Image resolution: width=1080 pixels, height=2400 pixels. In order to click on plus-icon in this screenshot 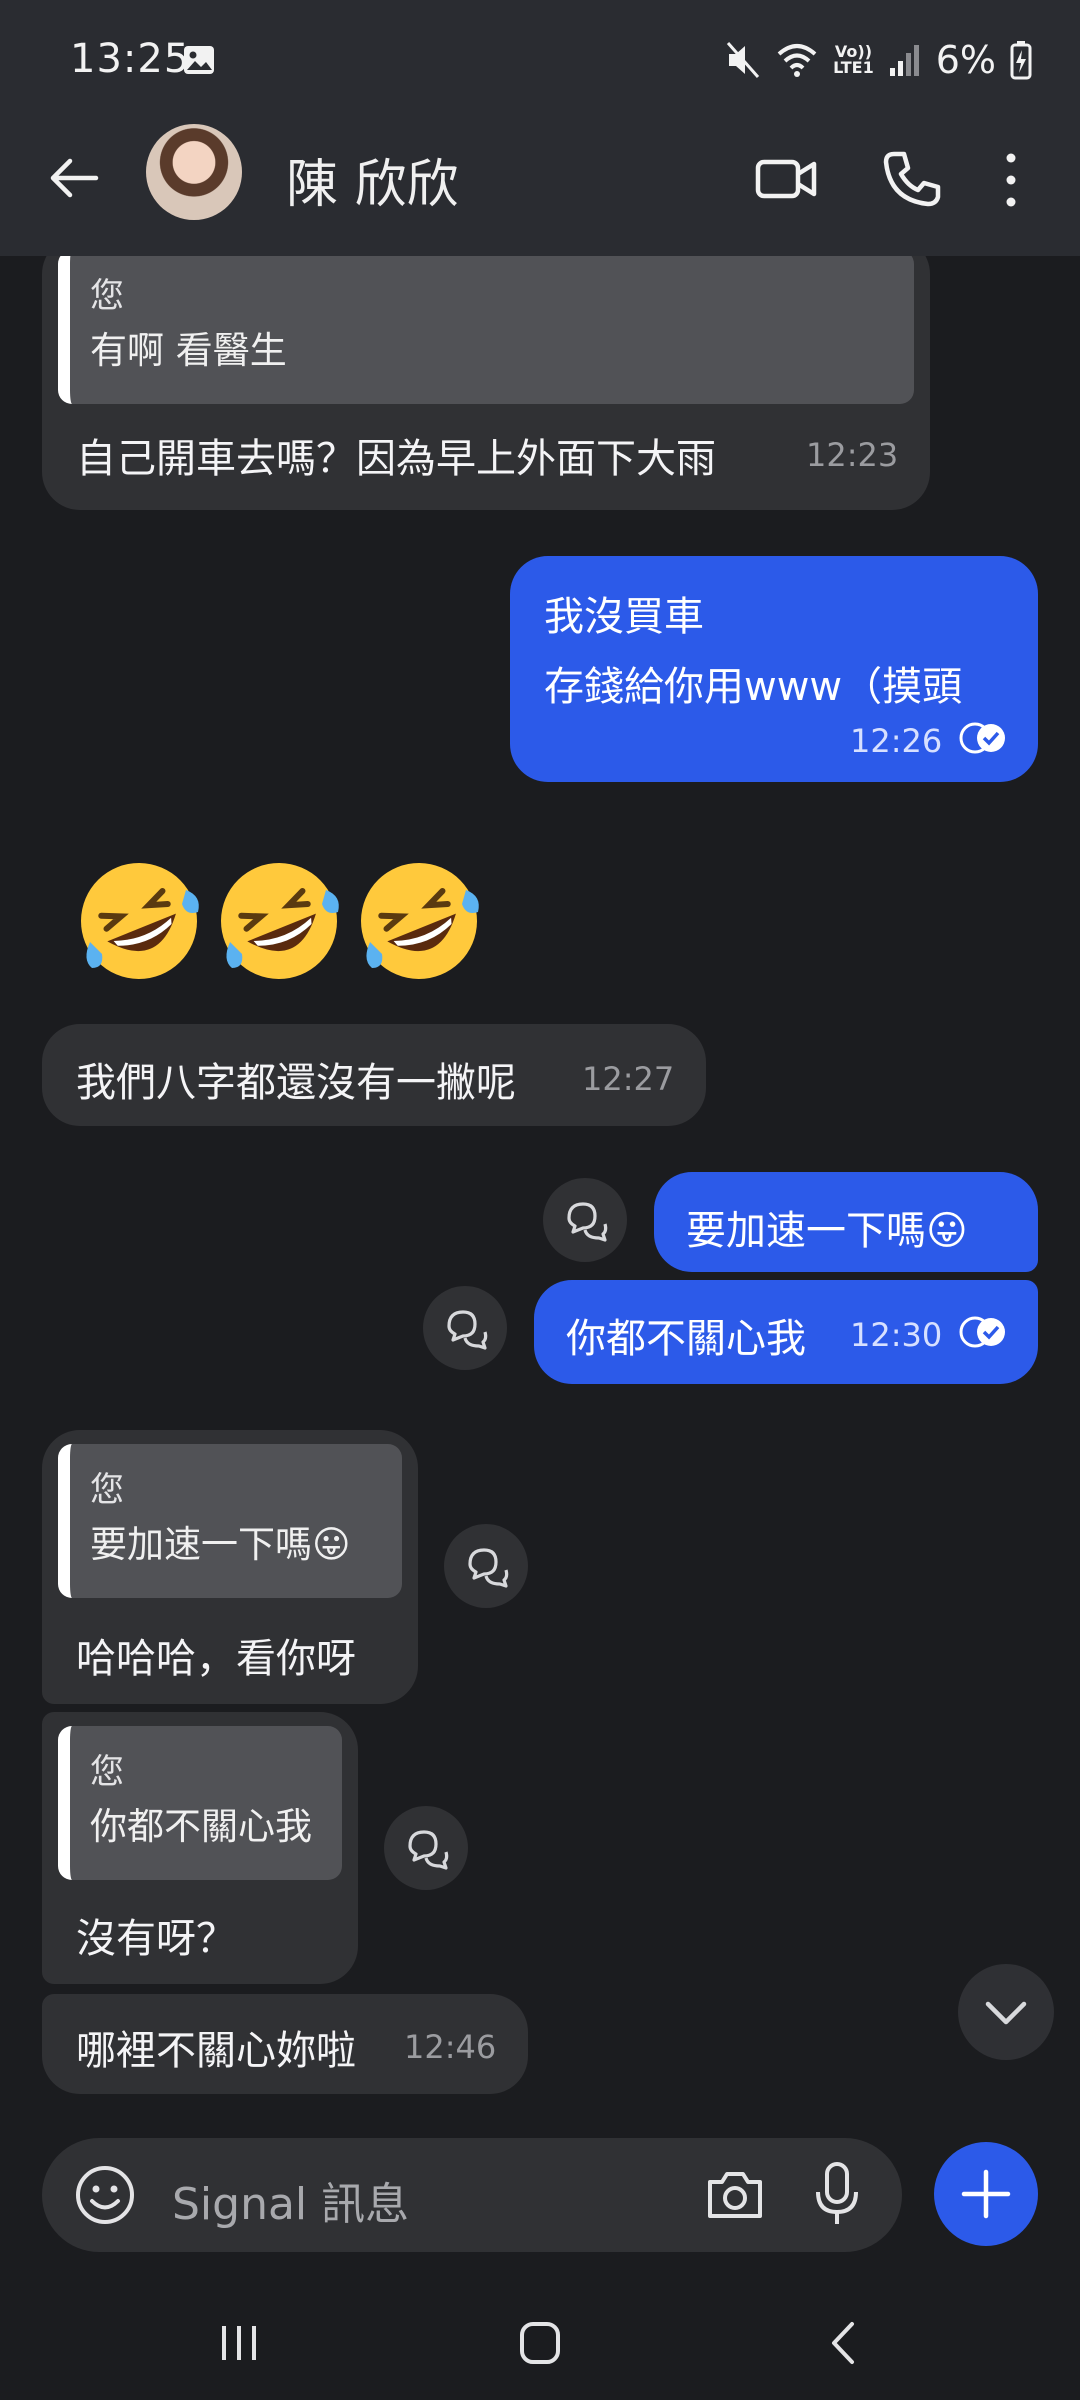, I will do `click(986, 2194)`.